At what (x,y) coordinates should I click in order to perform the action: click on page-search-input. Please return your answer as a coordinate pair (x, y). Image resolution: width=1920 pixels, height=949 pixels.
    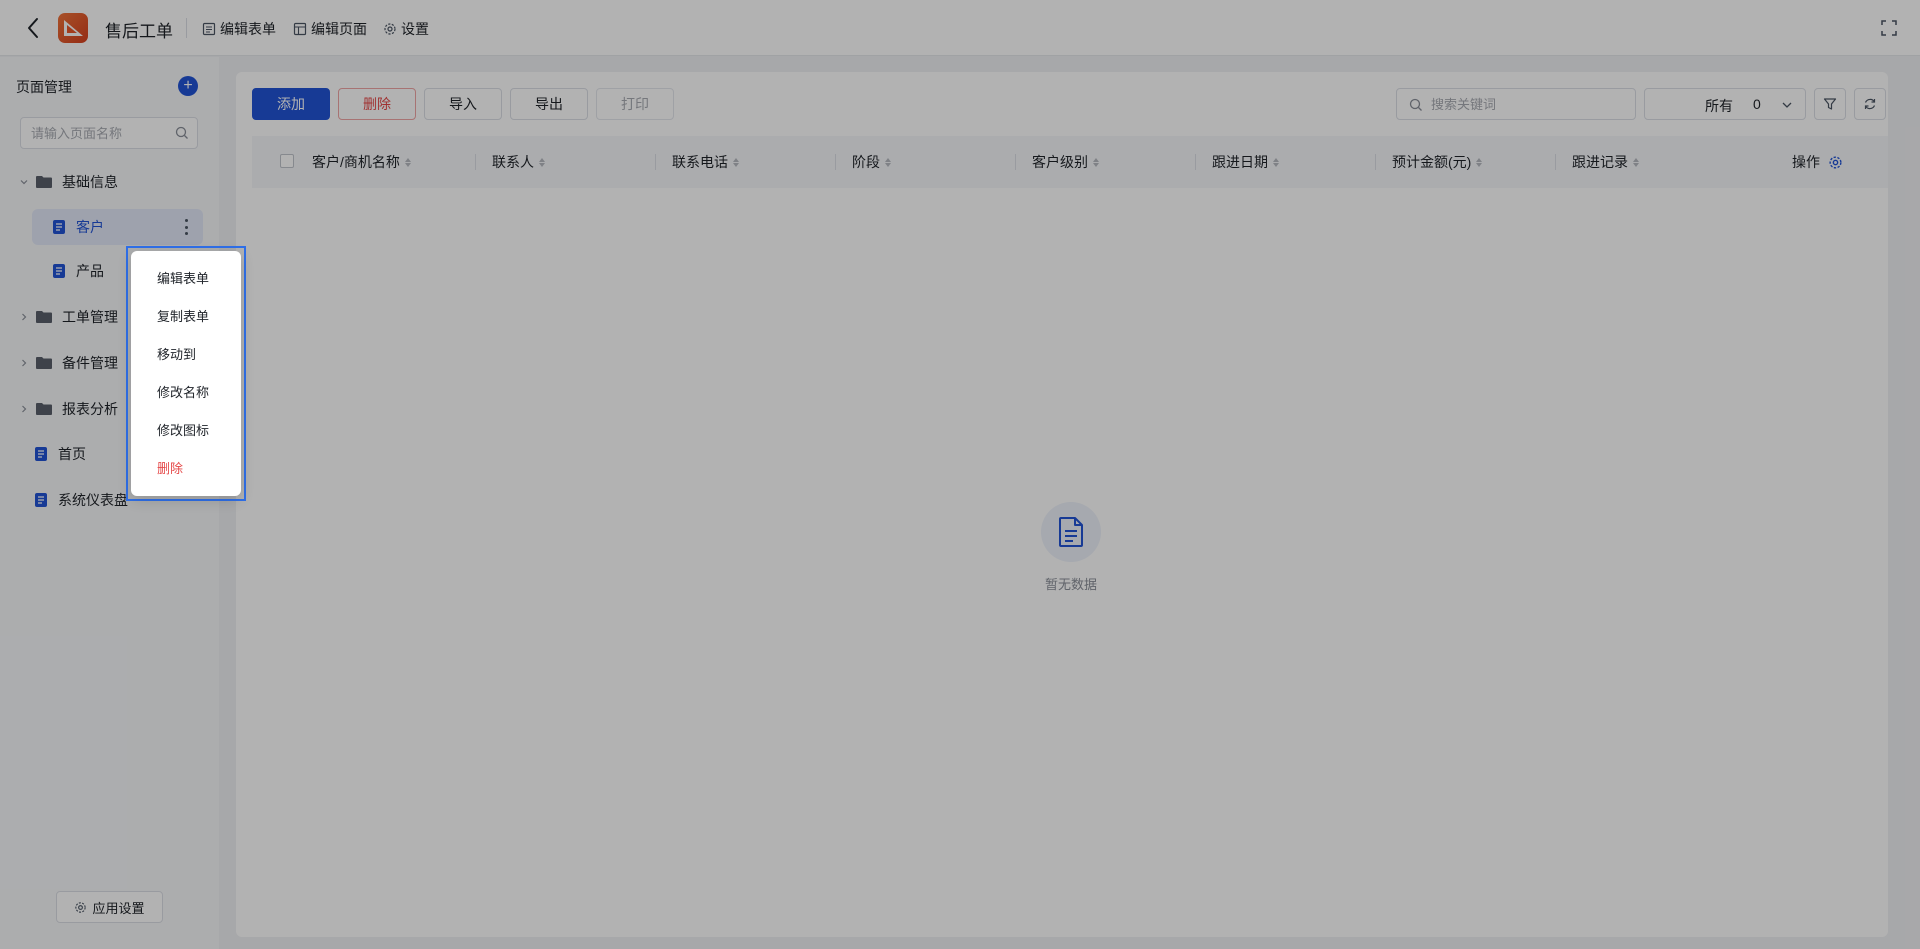
    Looking at the image, I should click on (109, 133).